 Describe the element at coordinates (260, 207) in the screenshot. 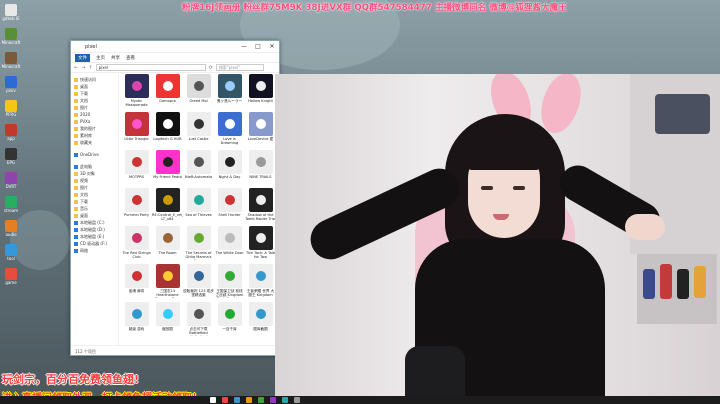

I see `file-item: Shadow of the Tomb Raider Trial` at that location.